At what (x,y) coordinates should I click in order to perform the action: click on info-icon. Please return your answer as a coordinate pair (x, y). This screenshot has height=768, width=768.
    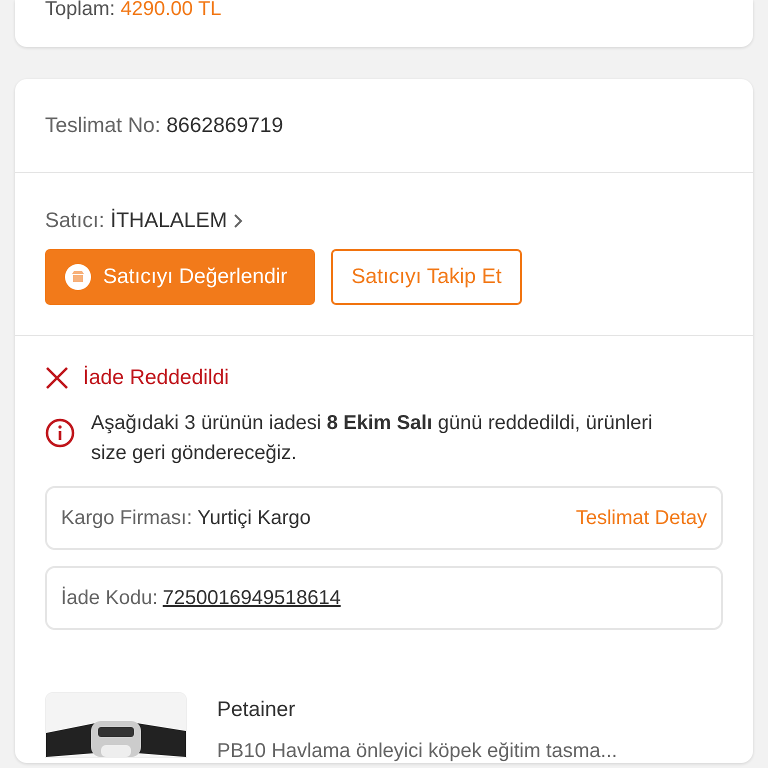
    Looking at the image, I should click on (60, 433).